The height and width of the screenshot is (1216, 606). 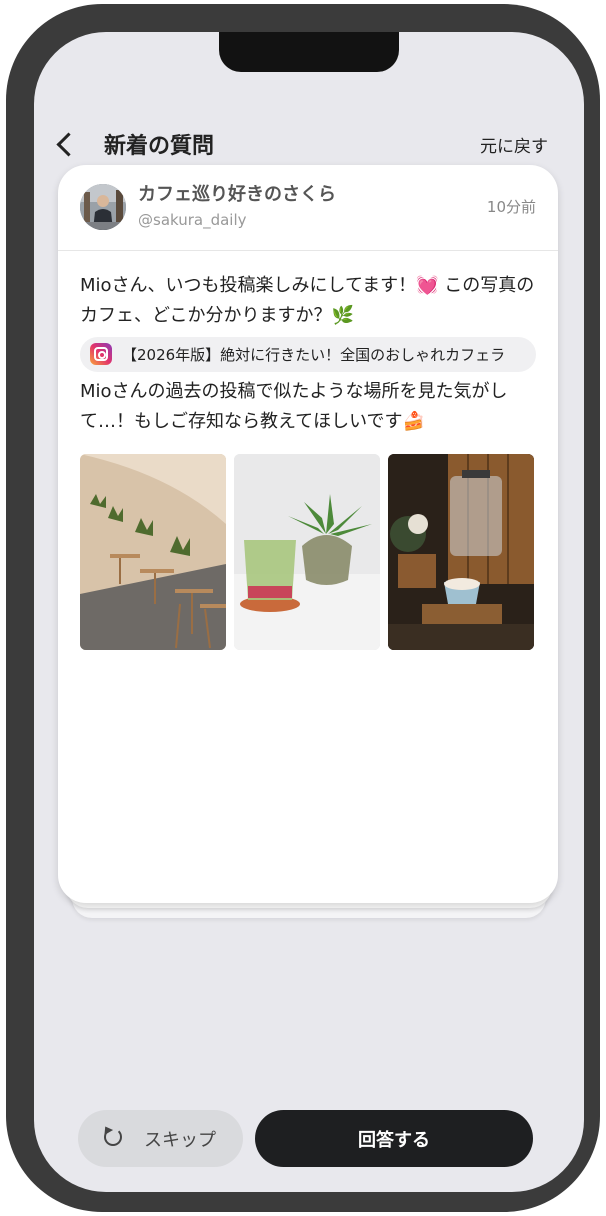 I want to click on matcha-latte-photo, so click(x=307, y=552).